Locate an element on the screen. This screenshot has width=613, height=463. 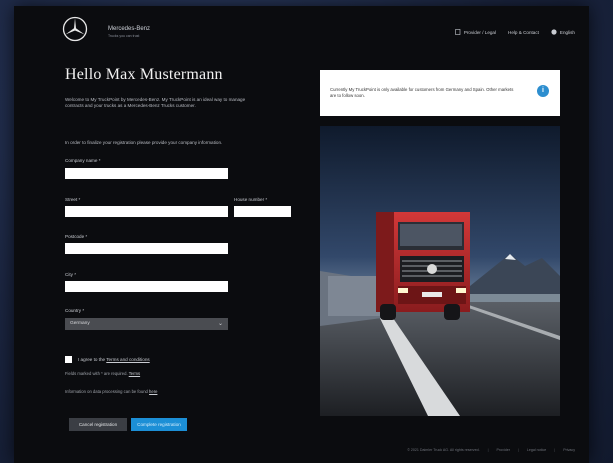
complete-registration-button: Complete registration is located at coordinates (159, 424).